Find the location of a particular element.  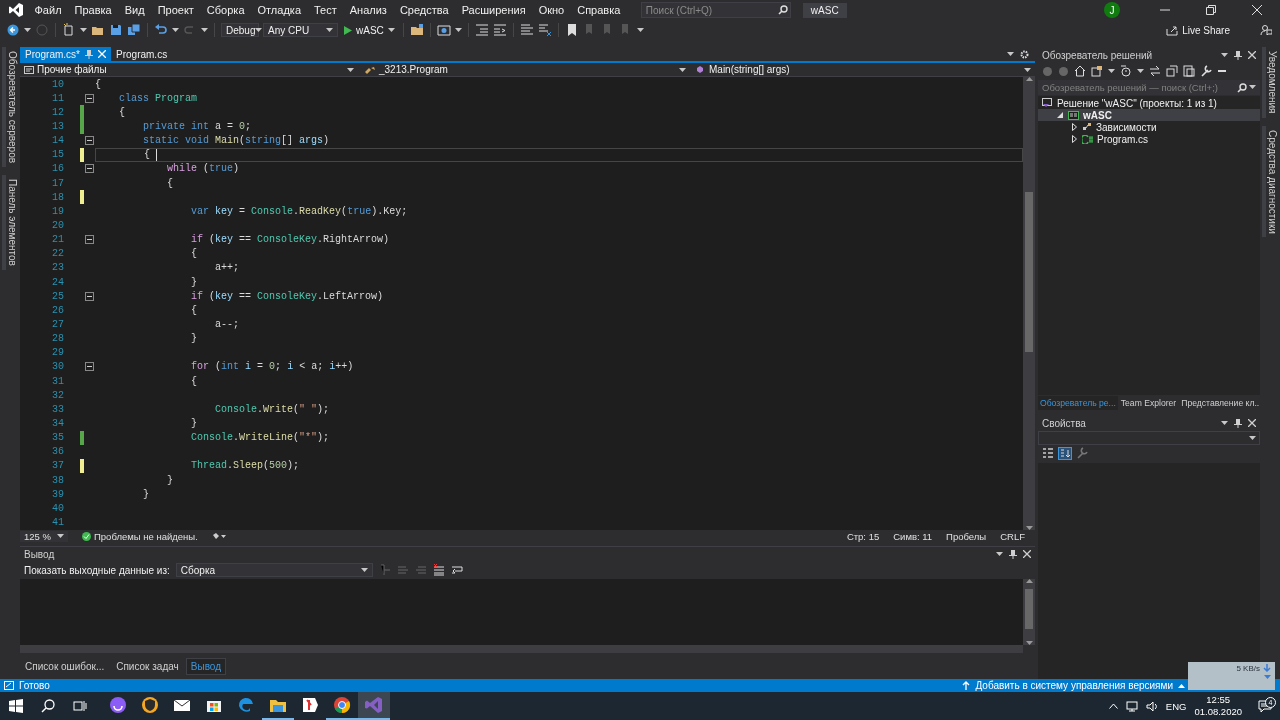

tree-item: Program.cs is located at coordinates (1149, 139).